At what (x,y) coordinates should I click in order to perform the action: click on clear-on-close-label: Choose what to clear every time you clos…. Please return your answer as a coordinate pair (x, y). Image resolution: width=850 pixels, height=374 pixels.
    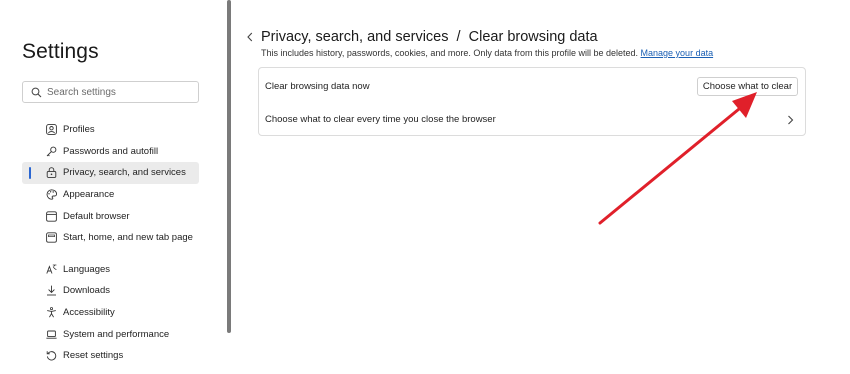
    Looking at the image, I should click on (380, 119).